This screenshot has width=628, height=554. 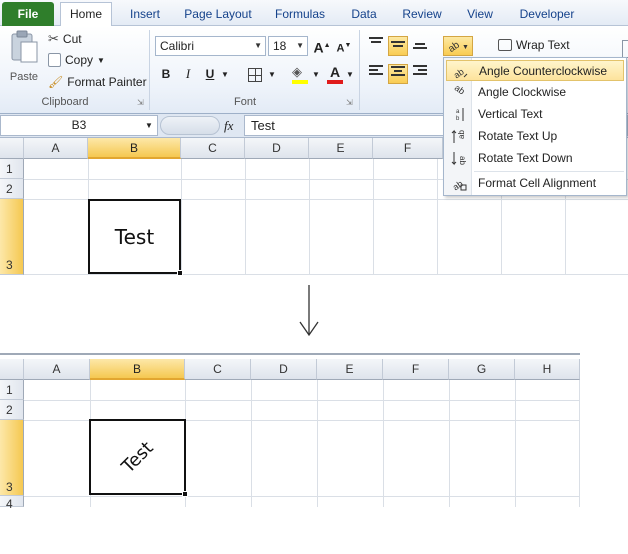 I want to click on menu-item-label: Rotate Text Up, so click(x=518, y=136).